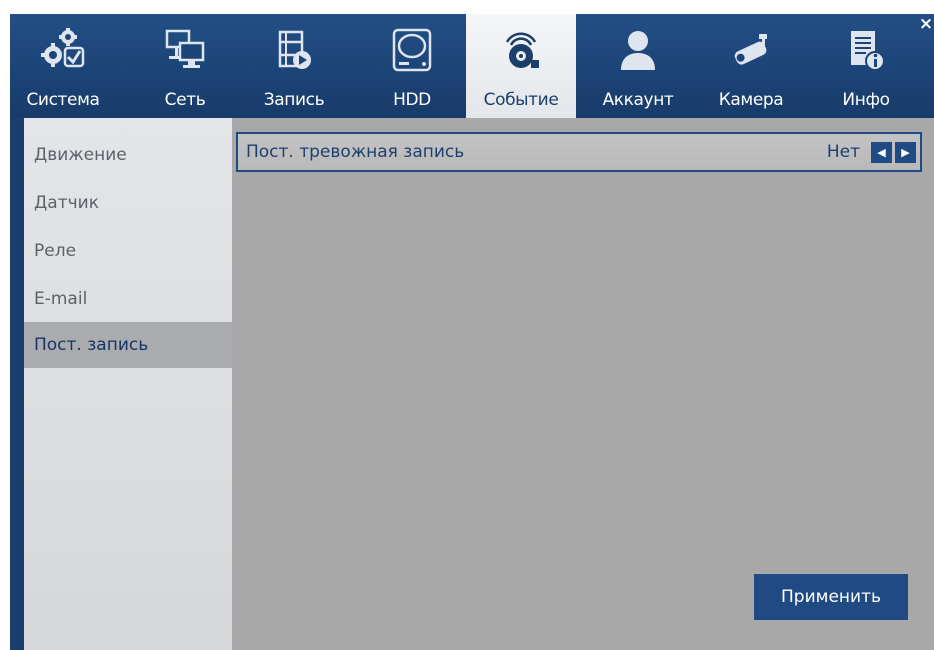 This screenshot has width=934, height=650. What do you see at coordinates (905, 152) in the screenshot?
I see `next-option-button: ▶` at bounding box center [905, 152].